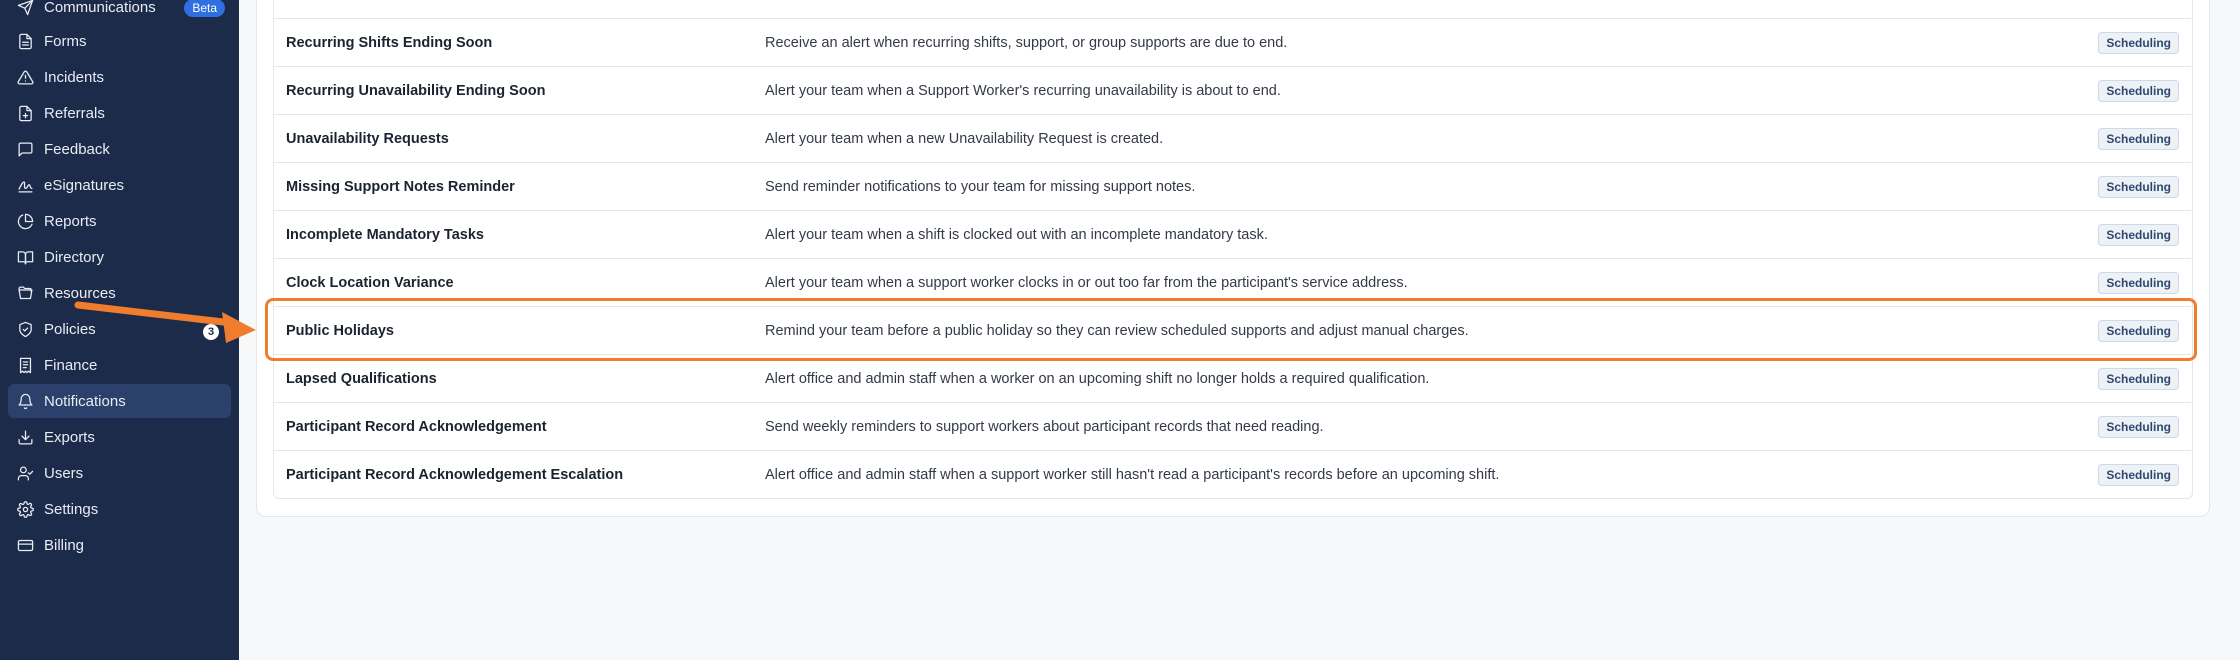 The width and height of the screenshot is (2240, 660). Describe the element at coordinates (416, 90) in the screenshot. I see `notification-name: Recurring Unavailability Ending Soon` at that location.